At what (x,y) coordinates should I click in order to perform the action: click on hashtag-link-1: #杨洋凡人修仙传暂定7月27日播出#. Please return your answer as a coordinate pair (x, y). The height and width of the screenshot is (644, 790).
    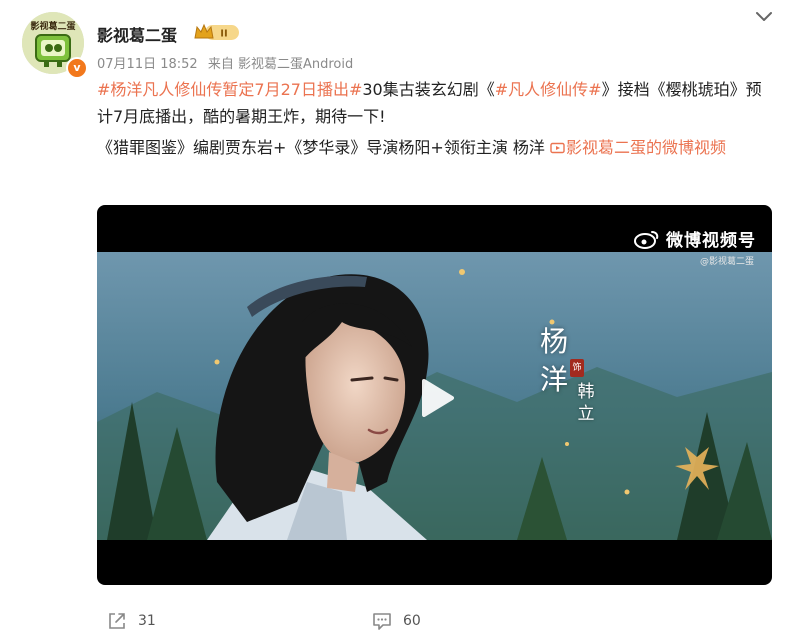
    Looking at the image, I should click on (229, 89).